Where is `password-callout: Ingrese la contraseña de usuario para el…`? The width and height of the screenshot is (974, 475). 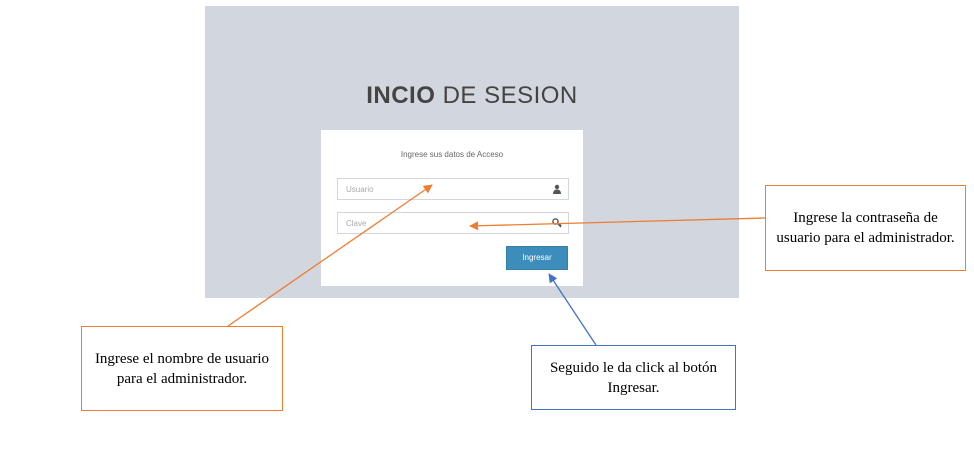
password-callout: Ingrese la contraseña de usuario para el… is located at coordinates (865, 228).